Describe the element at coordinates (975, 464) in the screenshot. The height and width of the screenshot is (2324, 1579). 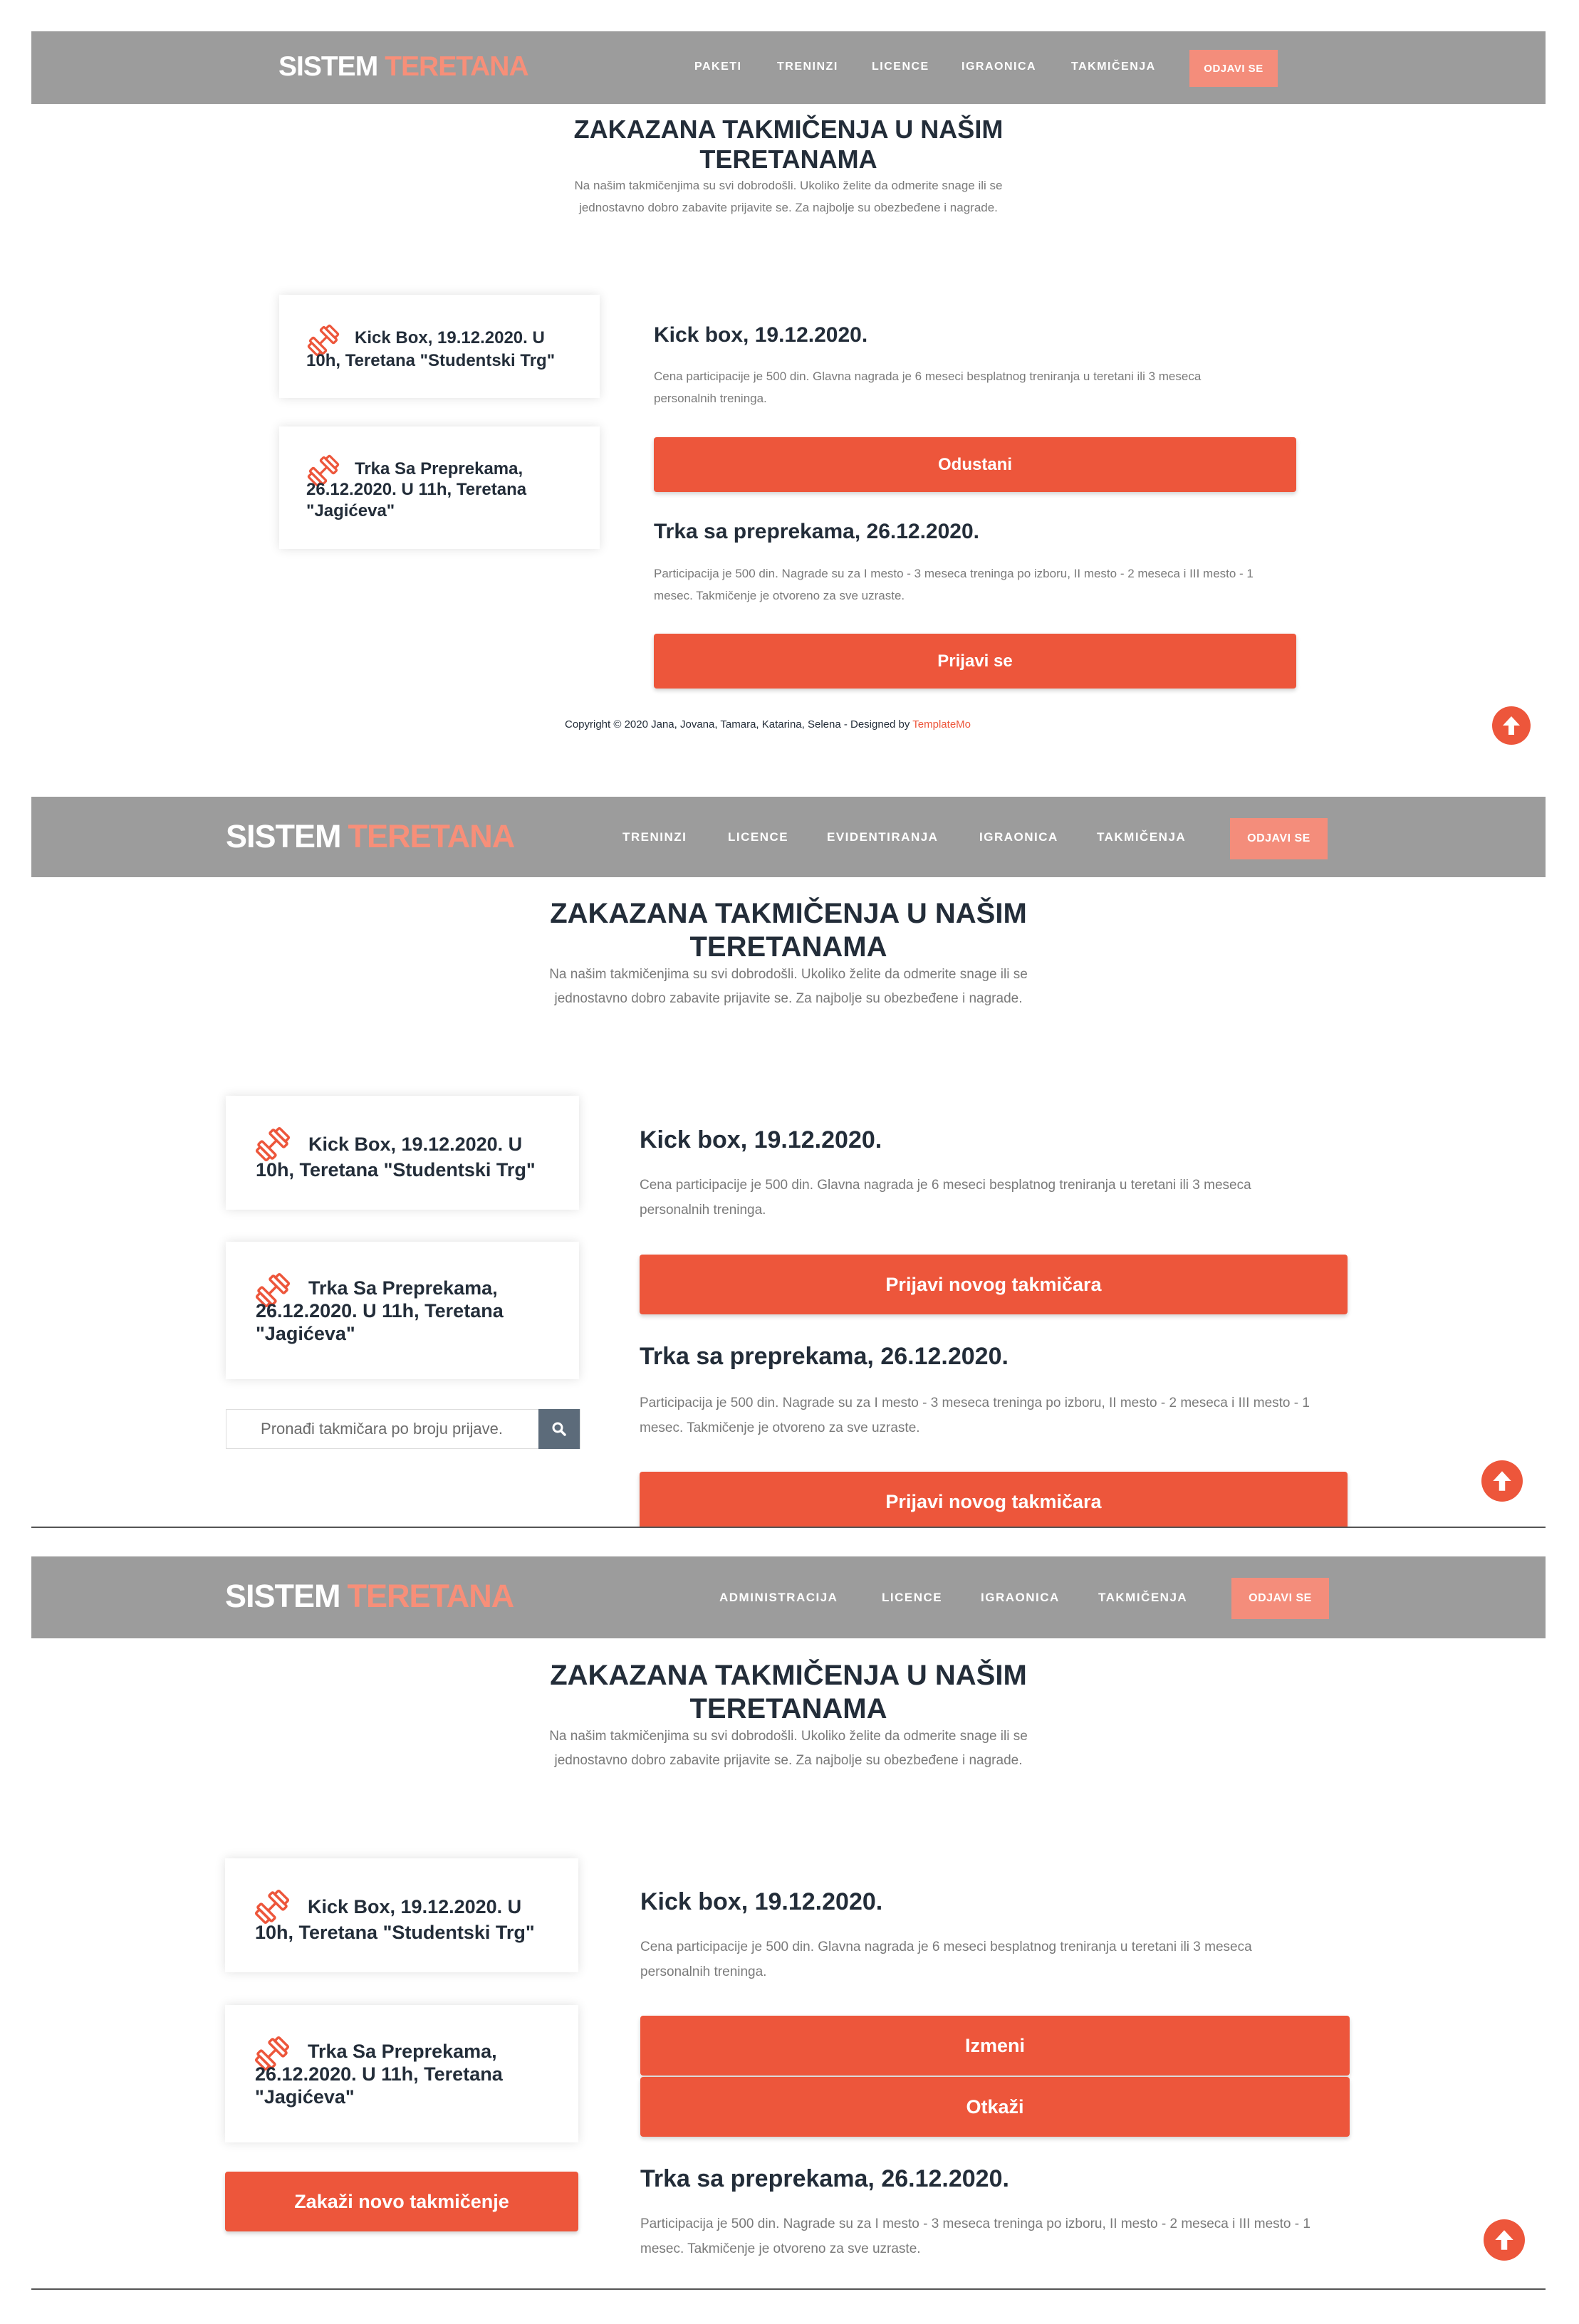
I see `cancel-registration-button: Odustani` at that location.